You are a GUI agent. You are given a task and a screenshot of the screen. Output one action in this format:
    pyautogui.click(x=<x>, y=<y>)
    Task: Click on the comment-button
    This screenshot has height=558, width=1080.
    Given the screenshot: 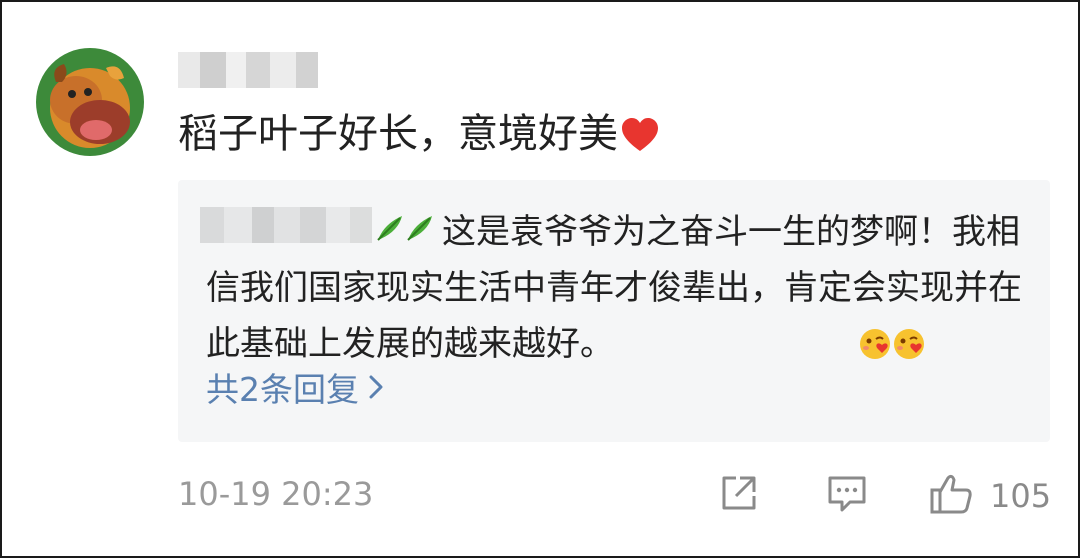 What is the action you would take?
    pyautogui.click(x=847, y=495)
    